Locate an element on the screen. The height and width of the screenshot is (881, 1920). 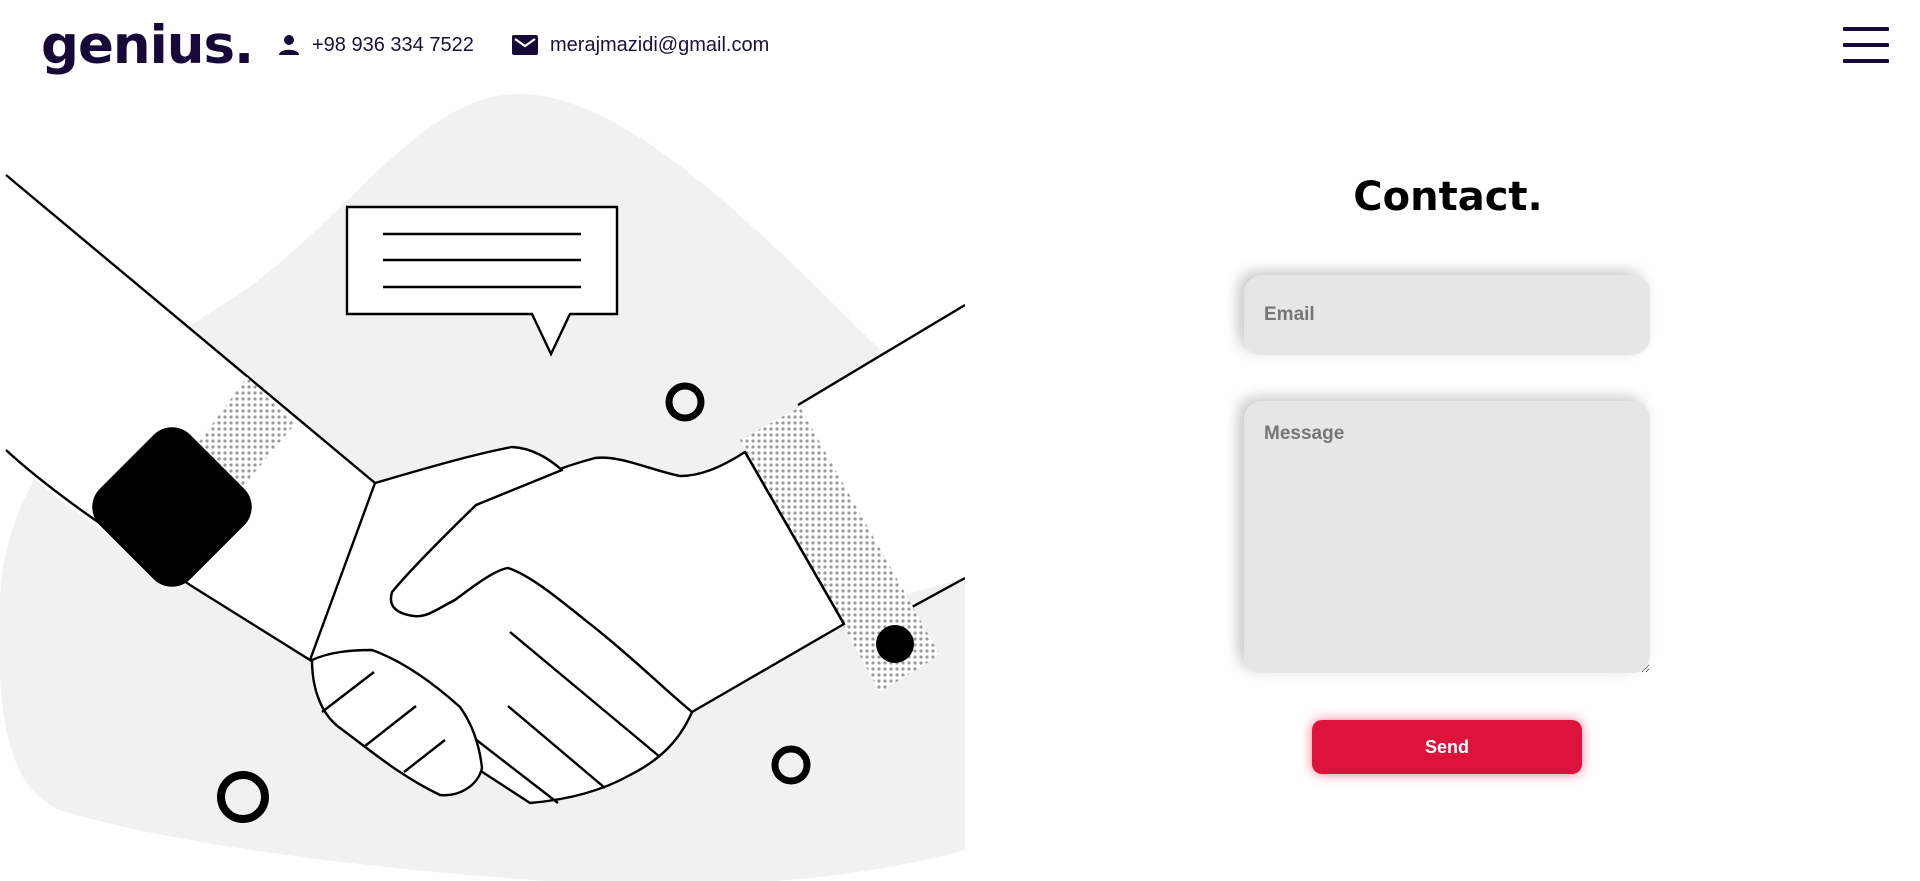
person-icon is located at coordinates (289, 45).